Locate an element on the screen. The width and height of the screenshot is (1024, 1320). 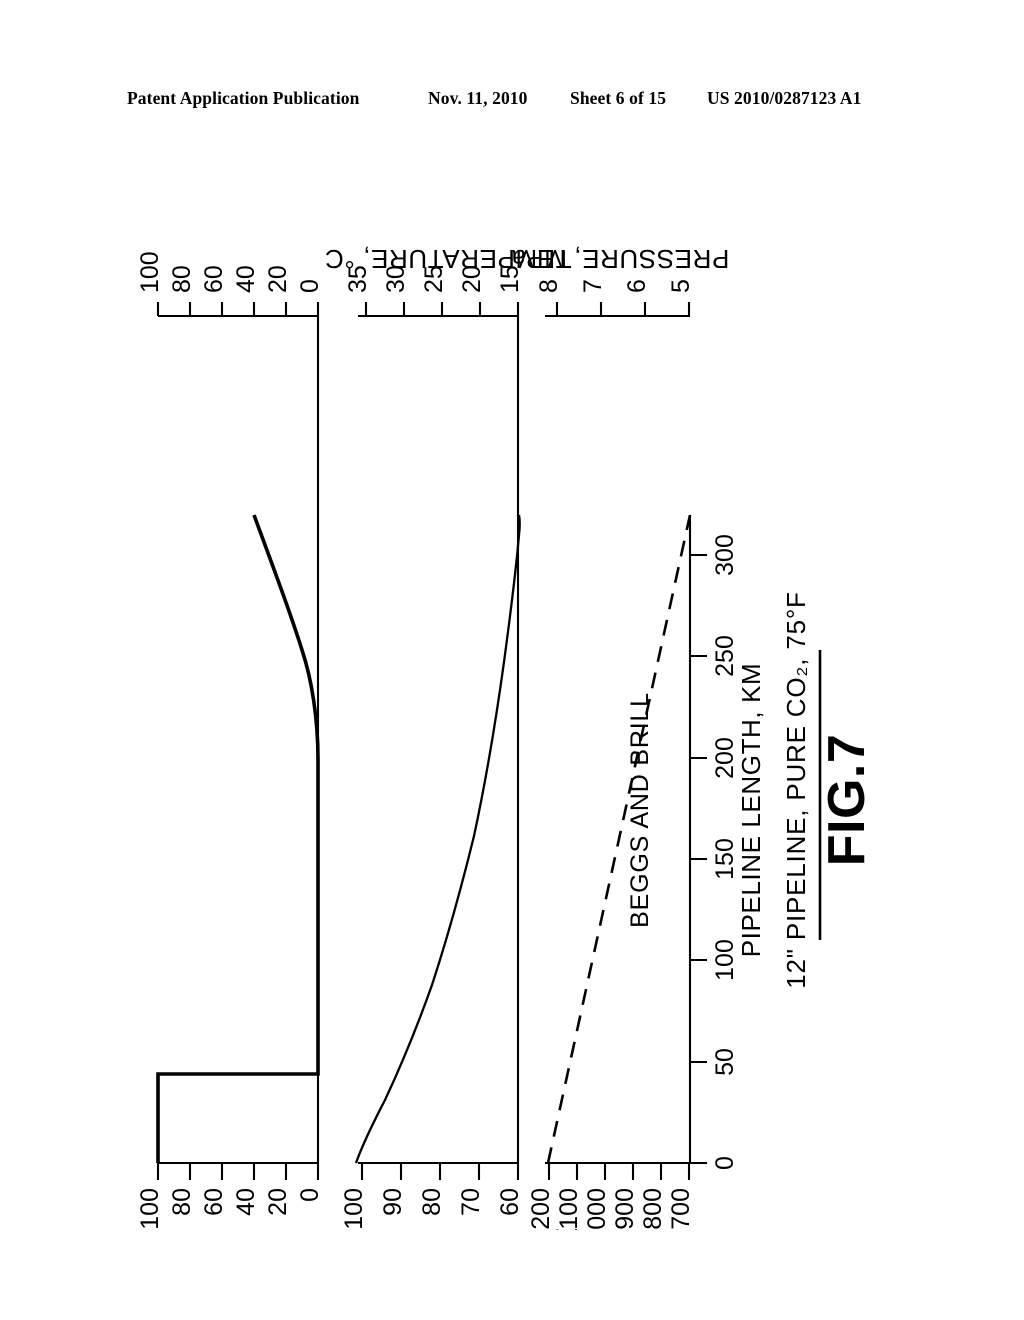
vapor-axis-bottom-tick-labels: 100 80 60 40 20 0 is located at coordinates (230, 1209).